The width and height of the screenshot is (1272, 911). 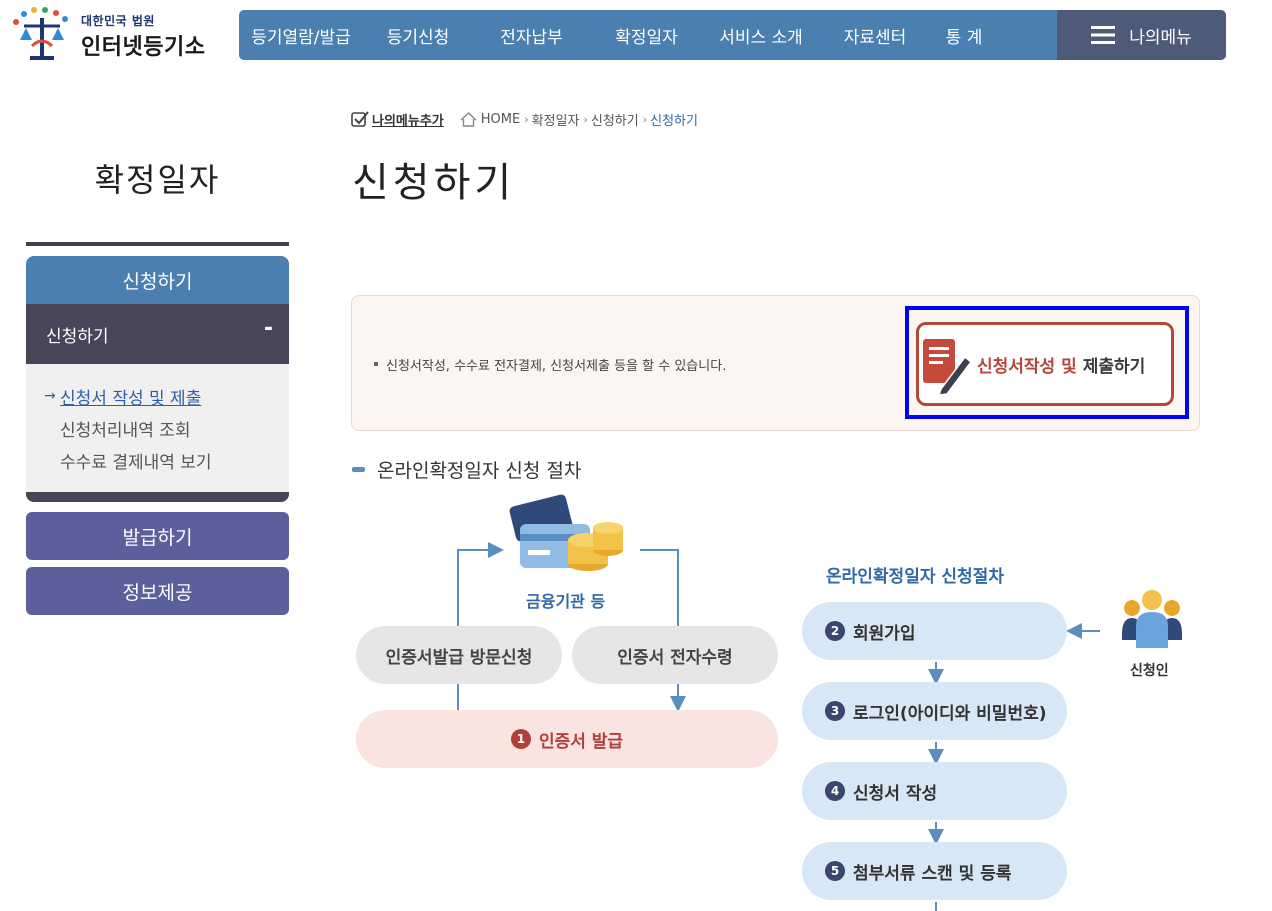 What do you see at coordinates (479, 471) in the screenshot?
I see `section-title-label: 온라인확정일자 신청 절차` at bounding box center [479, 471].